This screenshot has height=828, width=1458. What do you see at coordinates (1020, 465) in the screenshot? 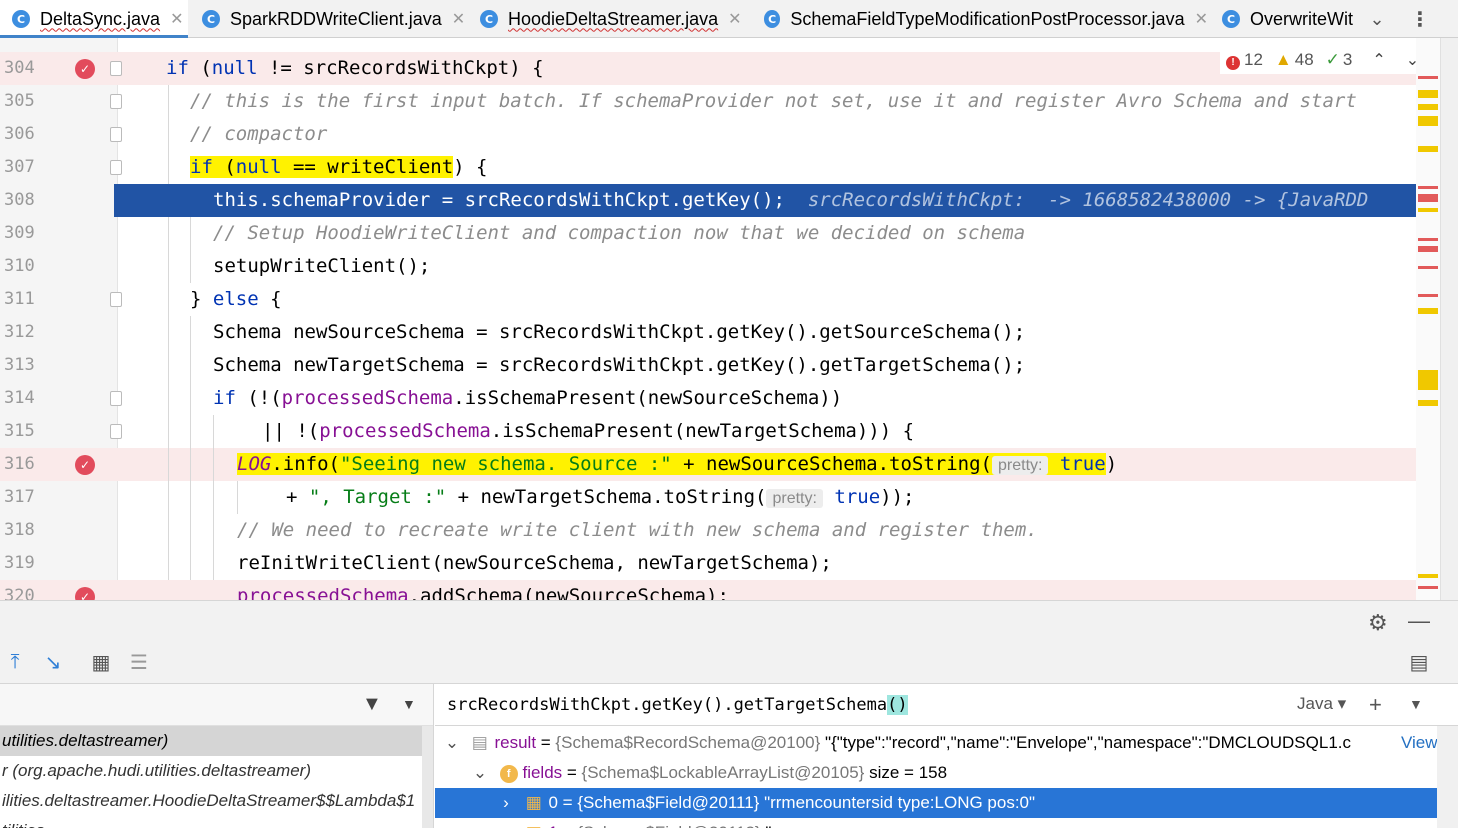
I see `parameter-hint: pretty:` at bounding box center [1020, 465].